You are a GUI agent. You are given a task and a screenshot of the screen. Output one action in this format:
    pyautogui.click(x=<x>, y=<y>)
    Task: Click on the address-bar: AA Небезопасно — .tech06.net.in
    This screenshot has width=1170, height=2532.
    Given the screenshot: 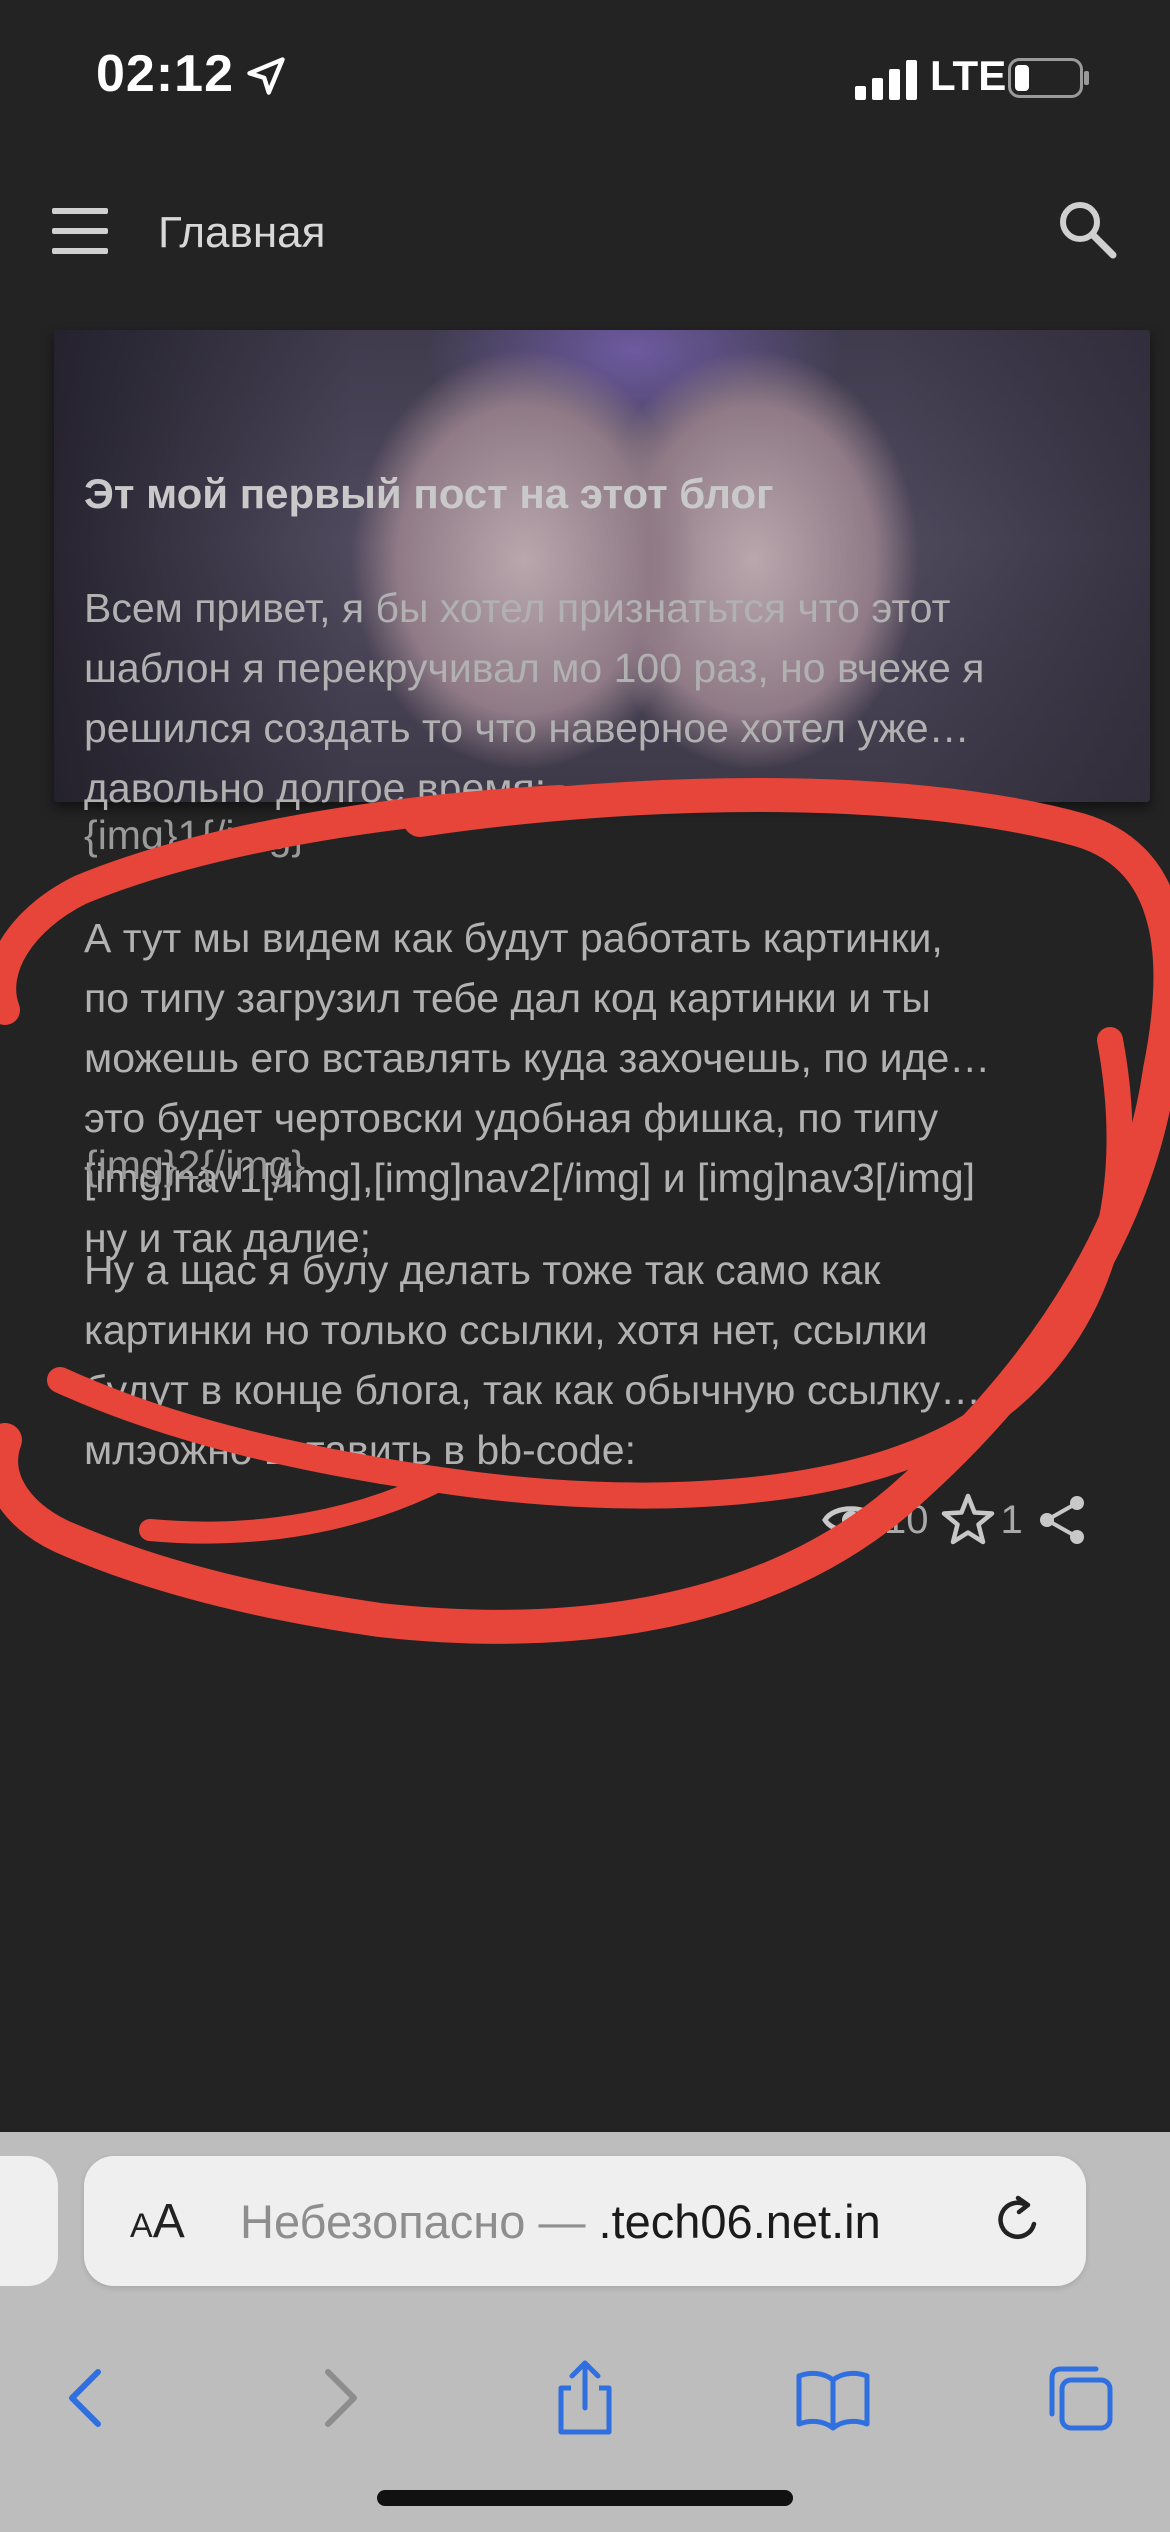 What is the action you would take?
    pyautogui.click(x=585, y=2221)
    